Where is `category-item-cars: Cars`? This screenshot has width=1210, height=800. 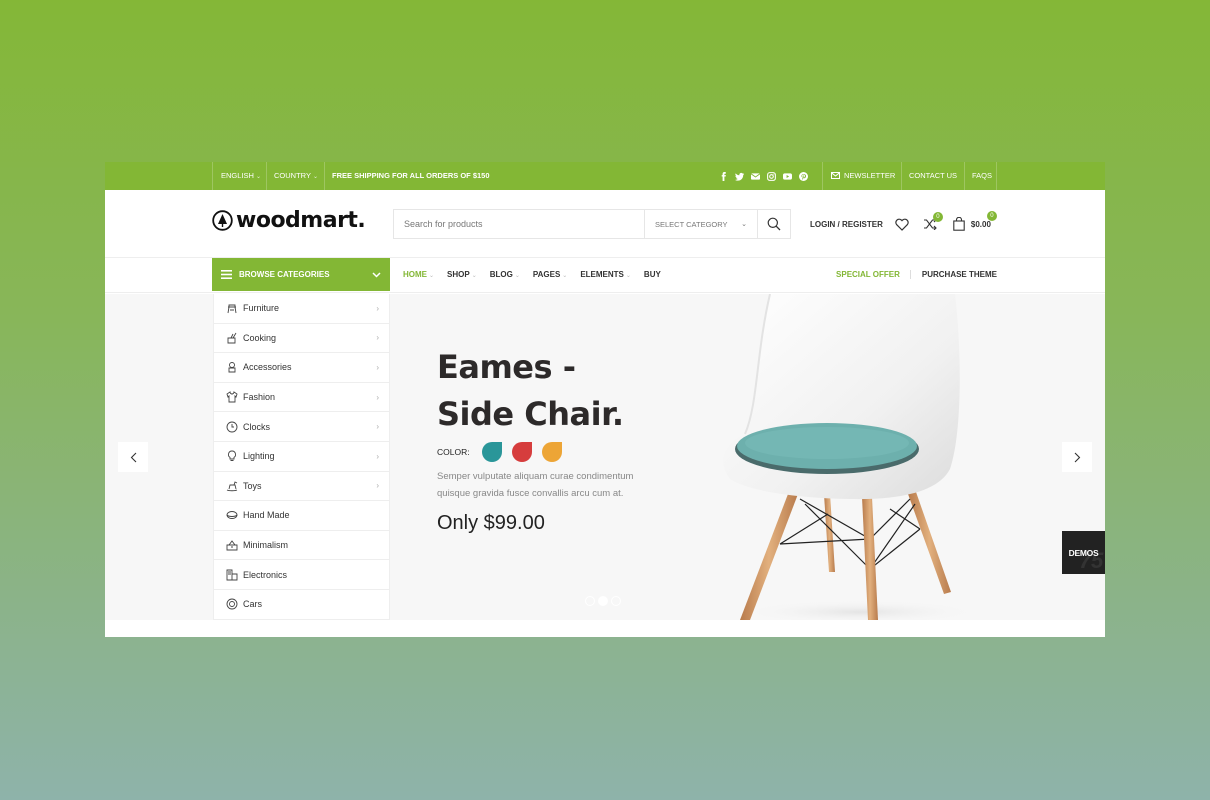 category-item-cars: Cars is located at coordinates (301, 605).